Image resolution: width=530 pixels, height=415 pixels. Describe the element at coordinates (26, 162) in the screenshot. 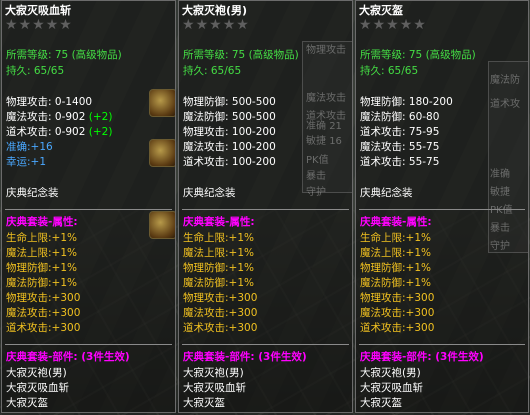

I see `extra-stat-luck: 幸运:+1` at that location.